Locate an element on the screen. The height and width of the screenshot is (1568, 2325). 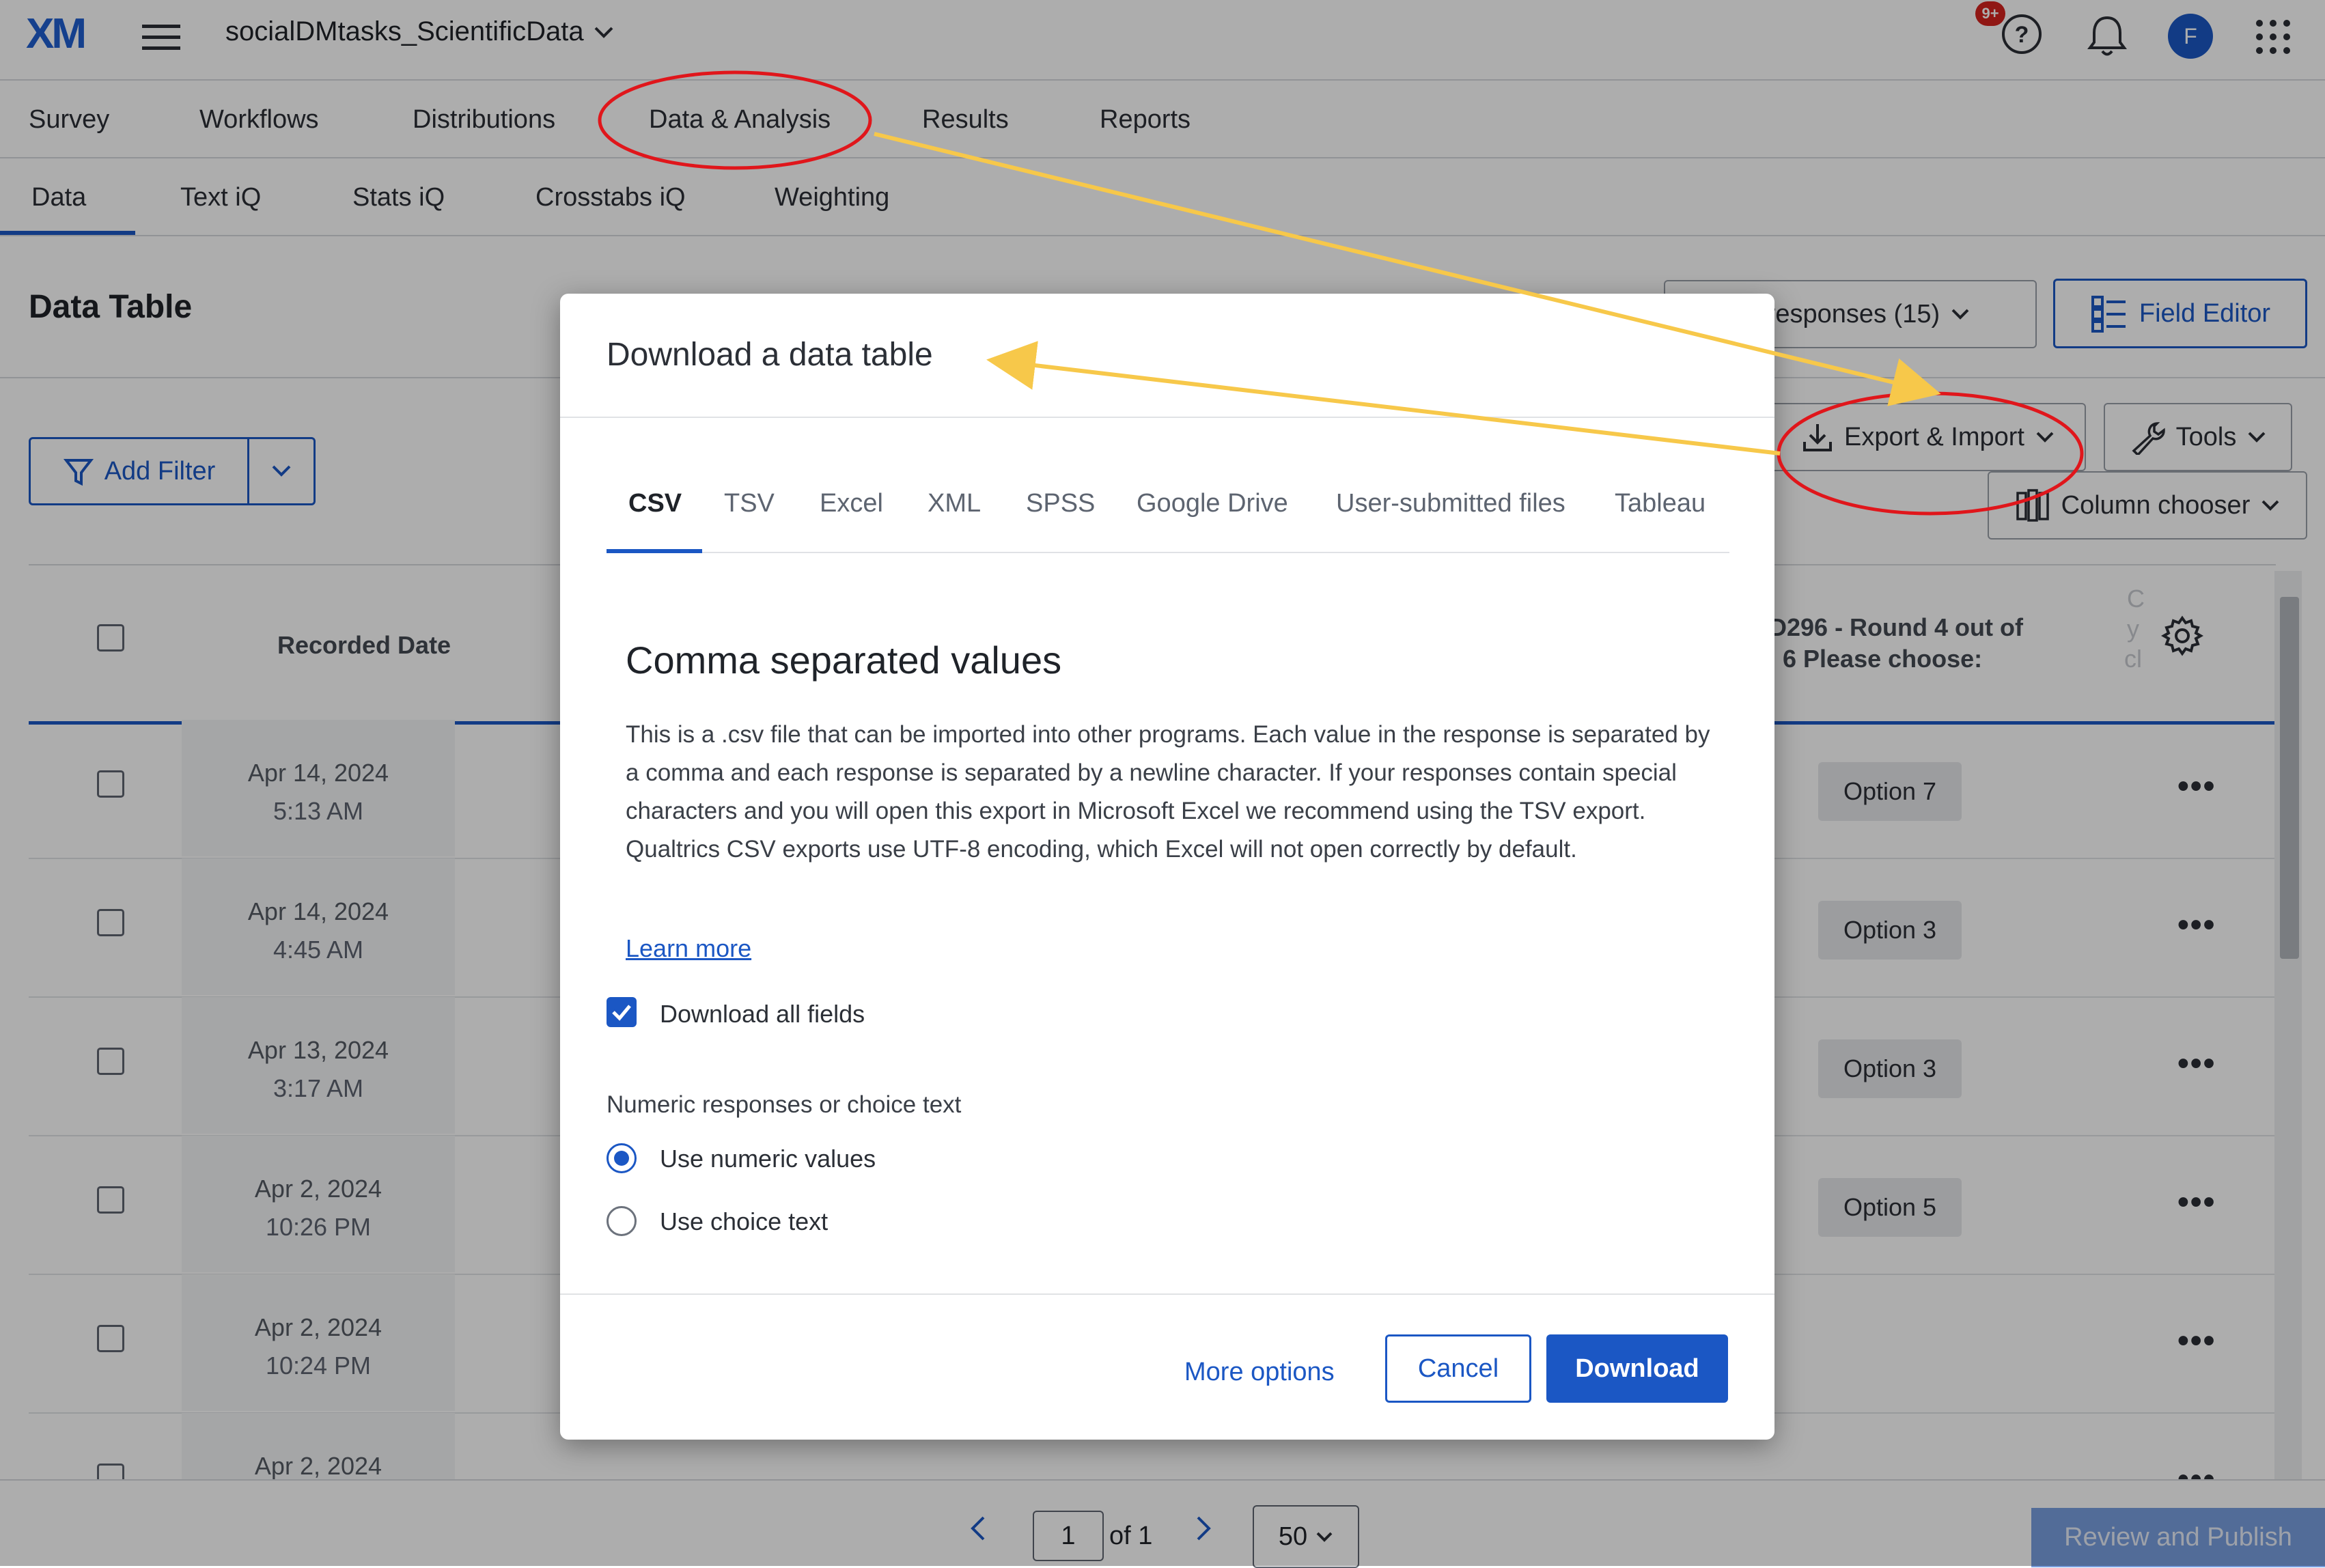
more-options-link: More options is located at coordinates (1259, 1372).